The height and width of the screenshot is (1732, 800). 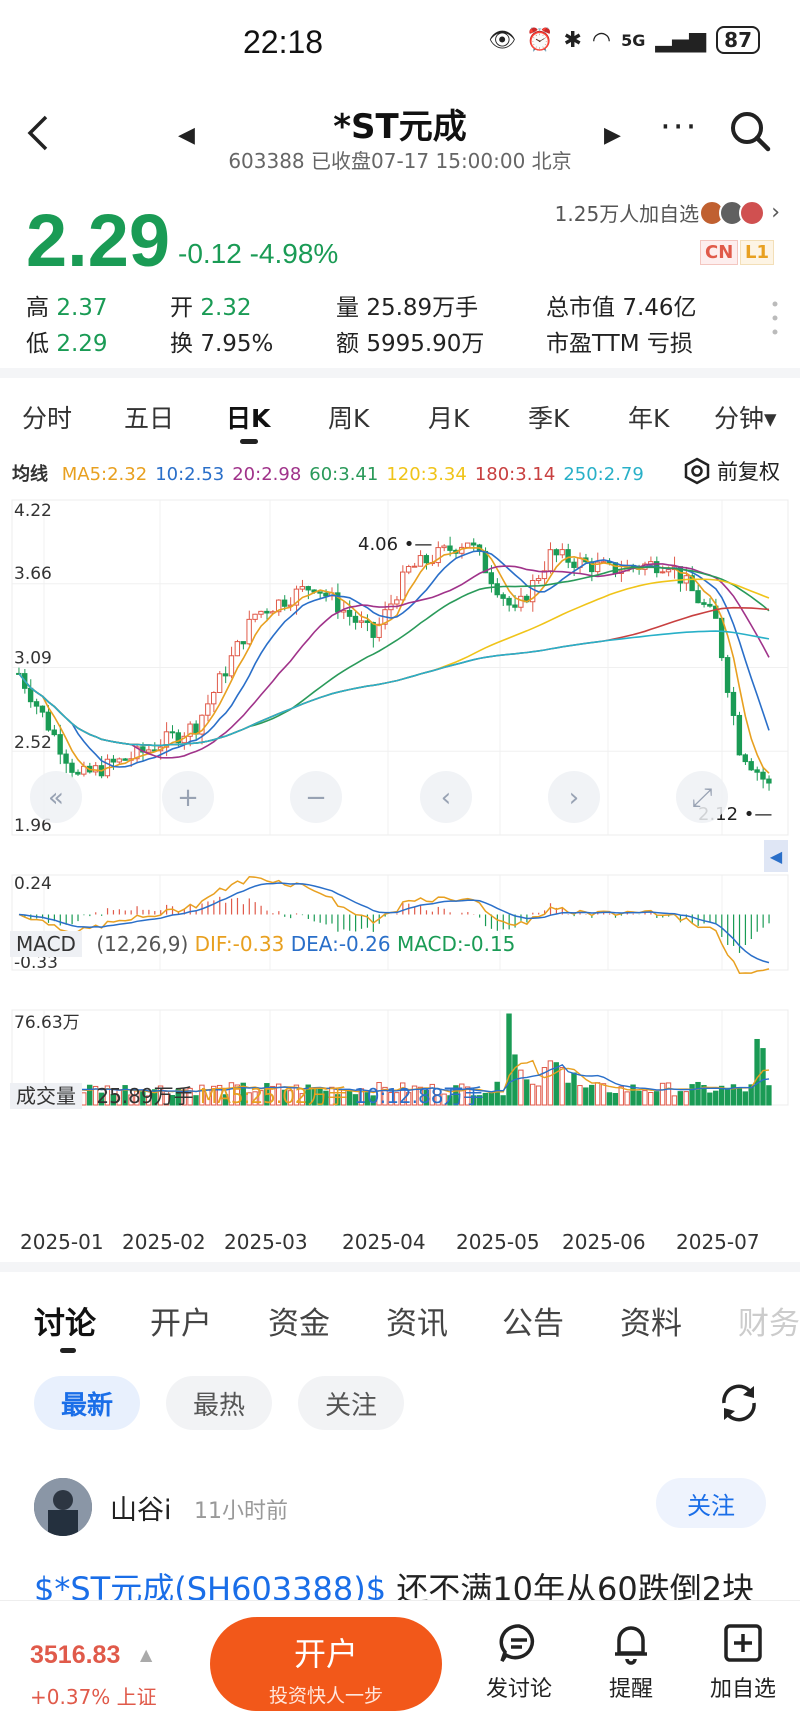 What do you see at coordinates (326, 1664) in the screenshot?
I see `open-account-button: 开户 投资快人一步` at bounding box center [326, 1664].